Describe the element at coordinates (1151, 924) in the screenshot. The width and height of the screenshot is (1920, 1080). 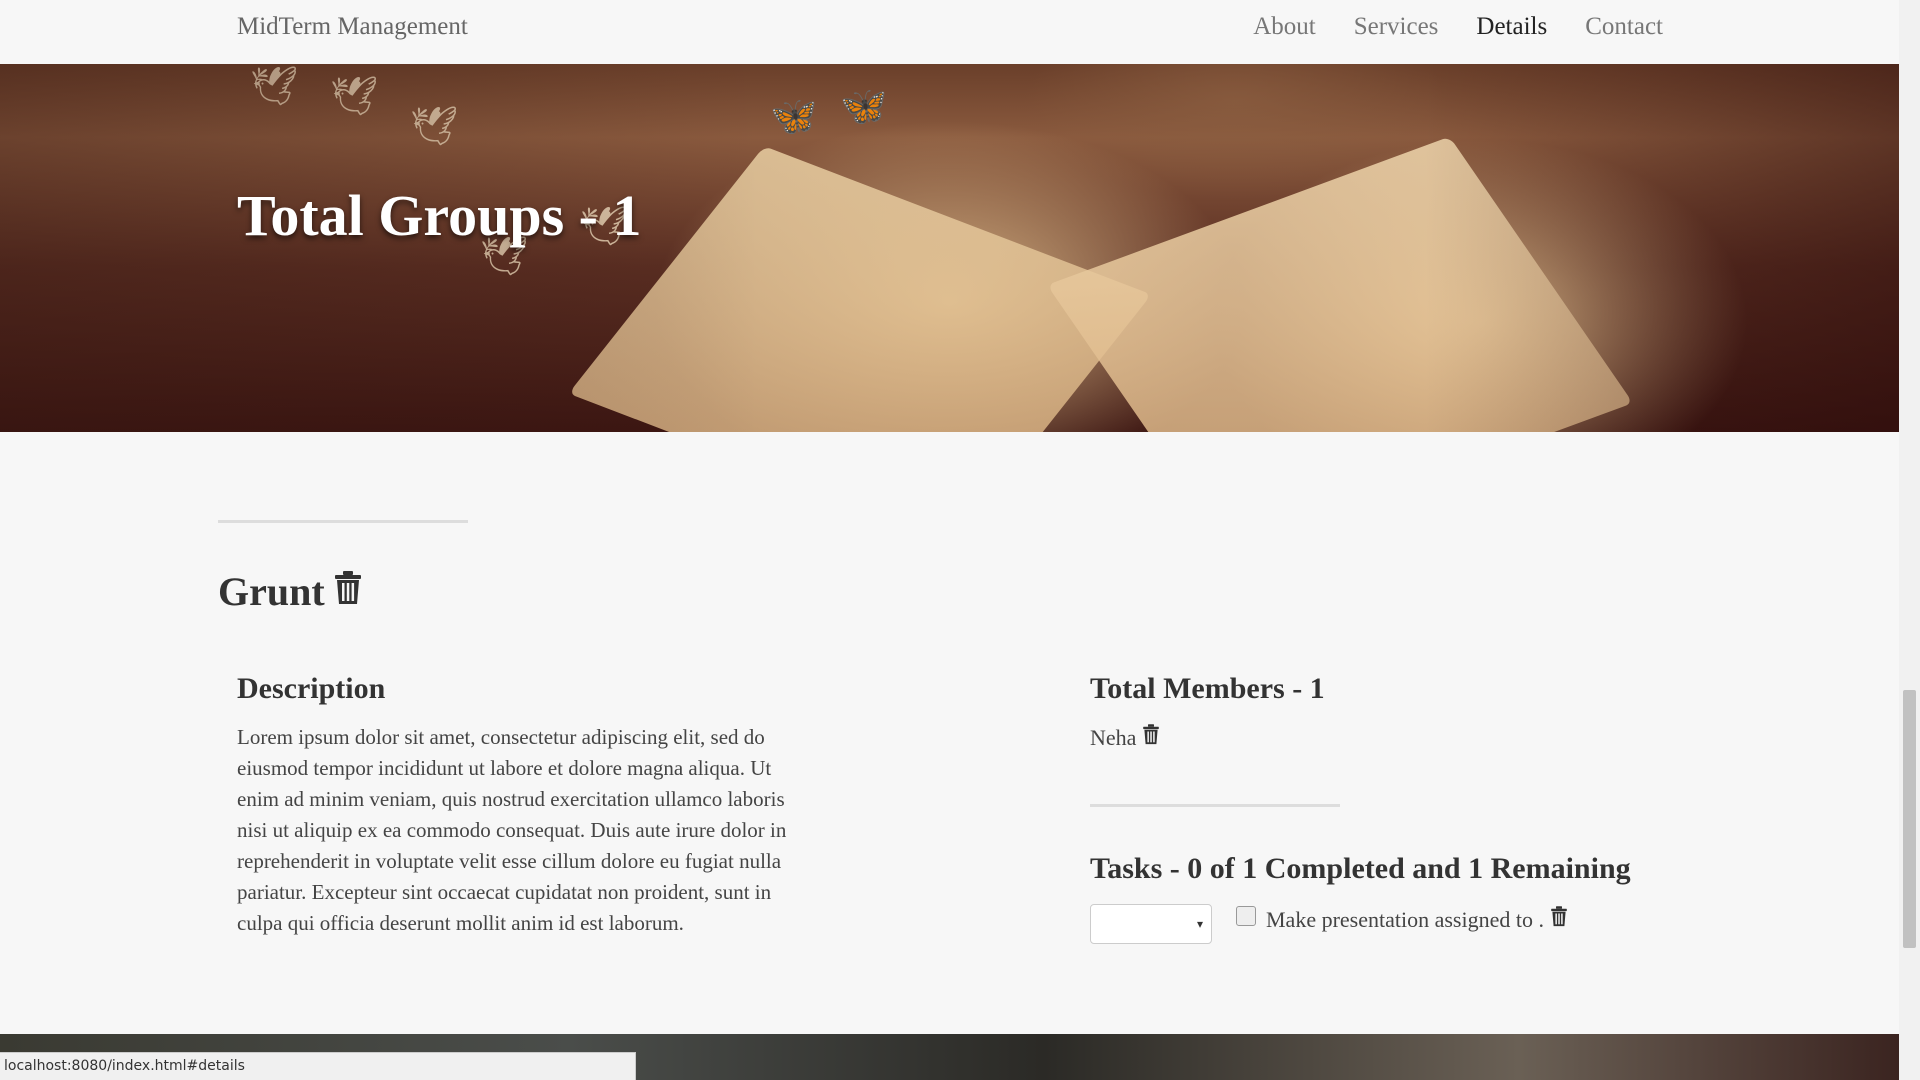
I see `assignee-select: ▾` at that location.